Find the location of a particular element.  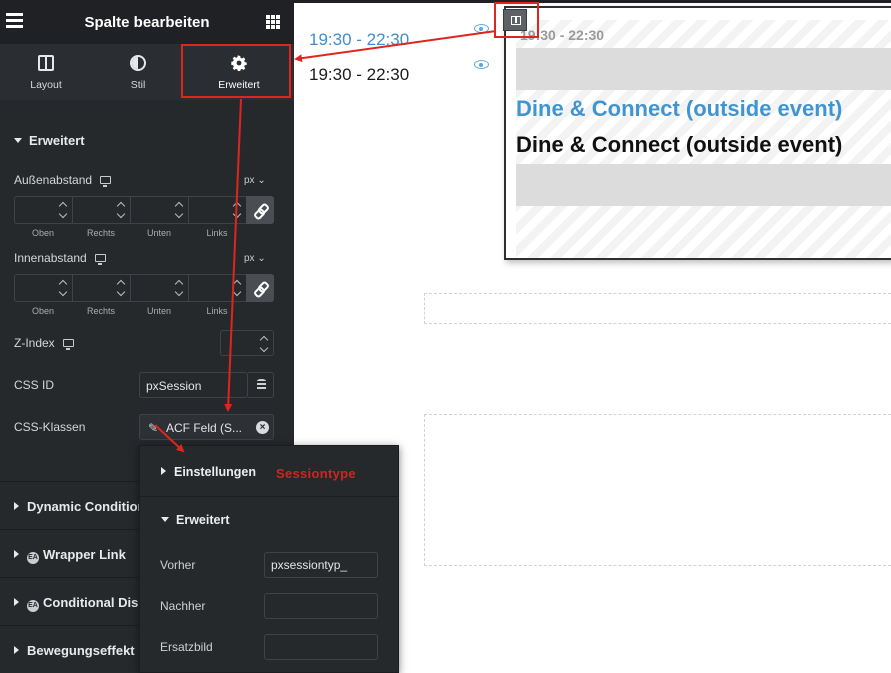

margin-right-input is located at coordinates (101, 210).